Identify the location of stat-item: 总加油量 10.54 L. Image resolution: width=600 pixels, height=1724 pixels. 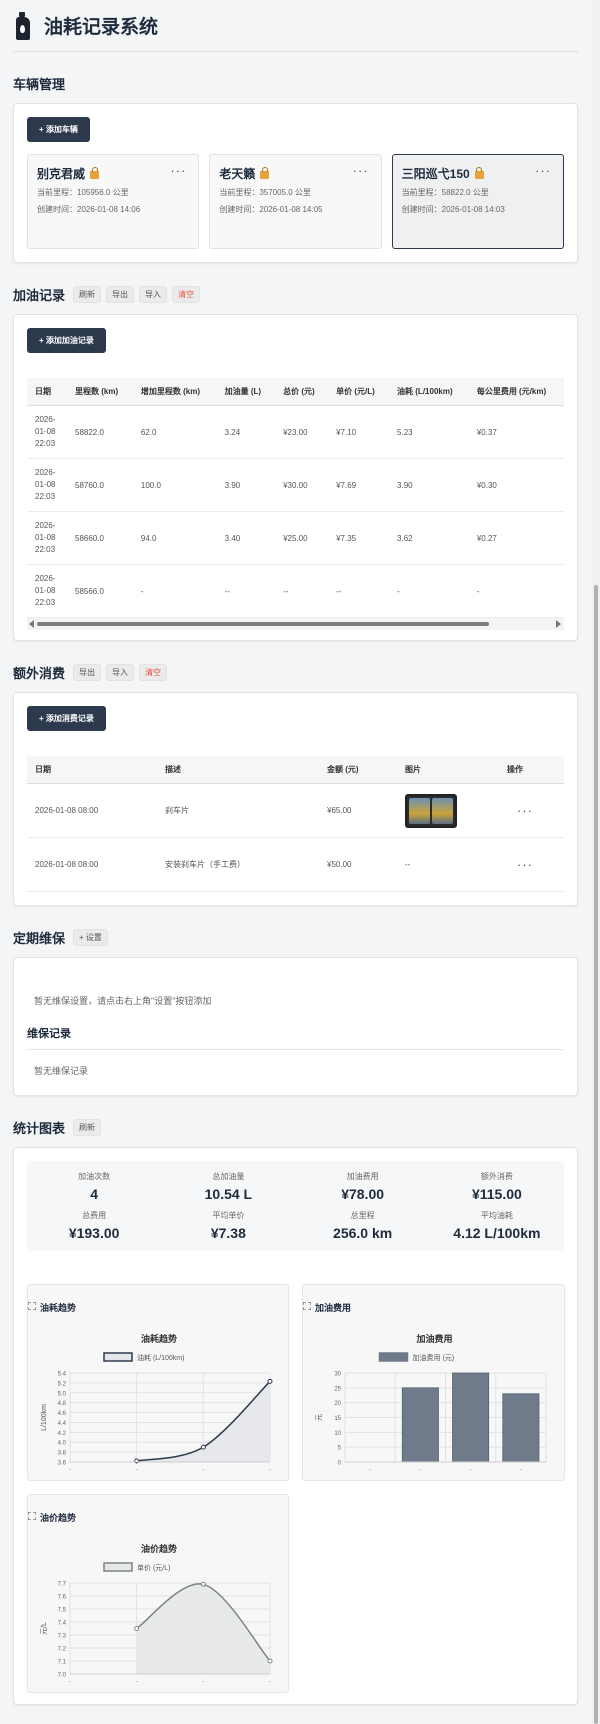
(228, 1186).